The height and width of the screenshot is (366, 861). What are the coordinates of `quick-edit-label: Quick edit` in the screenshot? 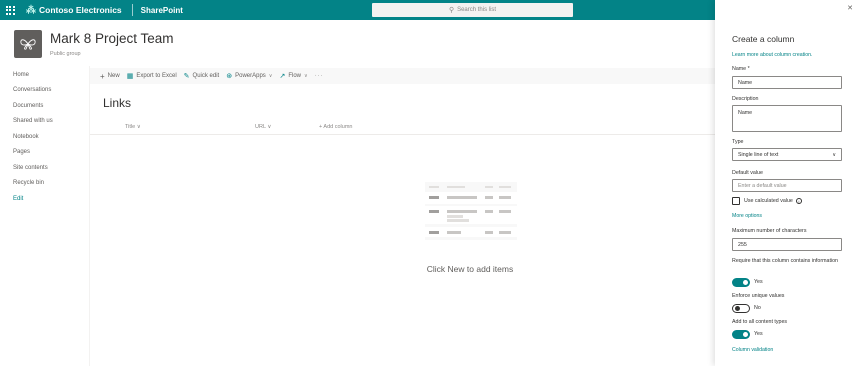 It's located at (206, 76).